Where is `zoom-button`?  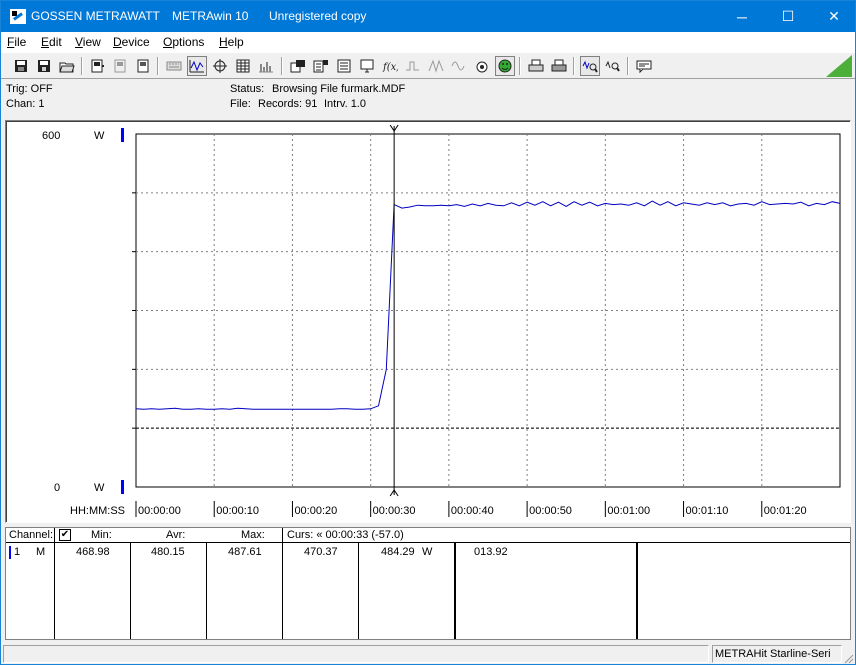
zoom-button is located at coordinates (590, 66).